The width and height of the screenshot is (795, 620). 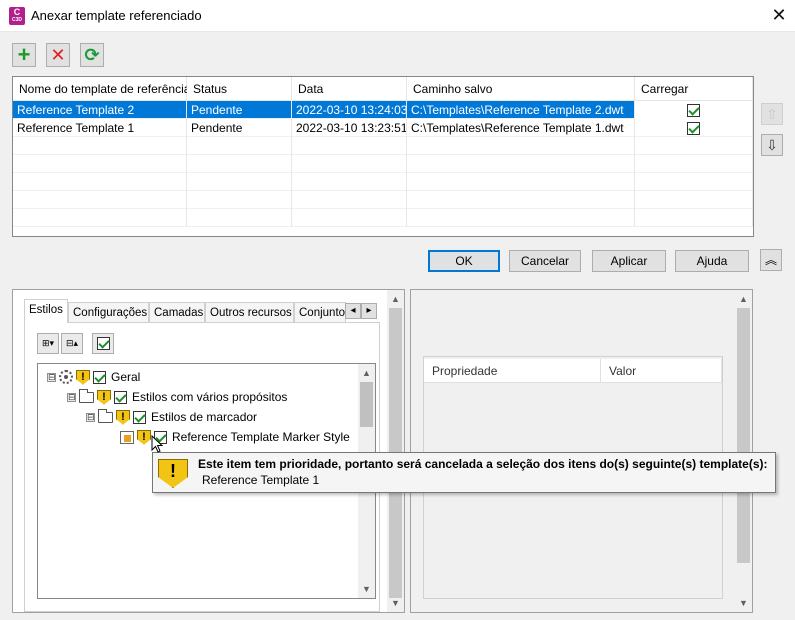 I want to click on tree-node-label: Geral, so click(x=126, y=377).